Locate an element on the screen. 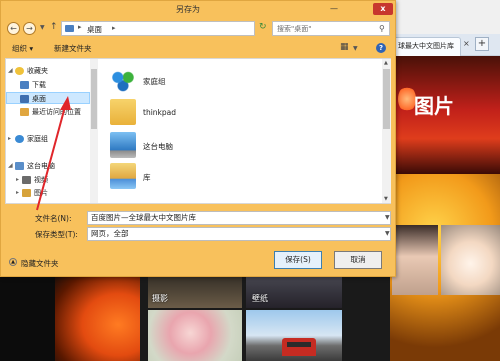 The image size is (500, 361). nav-item-favorites: ◢ 收藏夹 is located at coordinates (48, 71).